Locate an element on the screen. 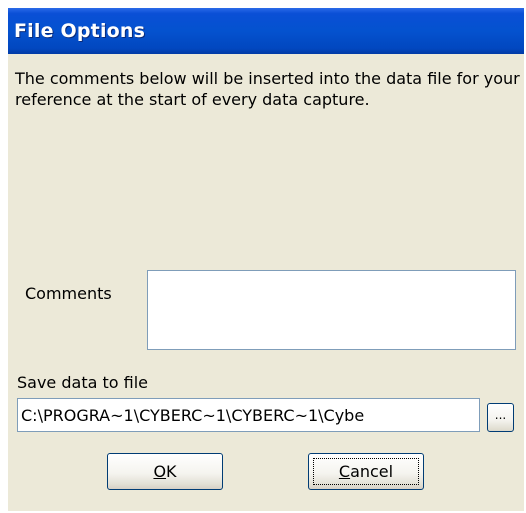 This screenshot has height=513, width=526. ok-label-rest: K is located at coordinates (171, 471).